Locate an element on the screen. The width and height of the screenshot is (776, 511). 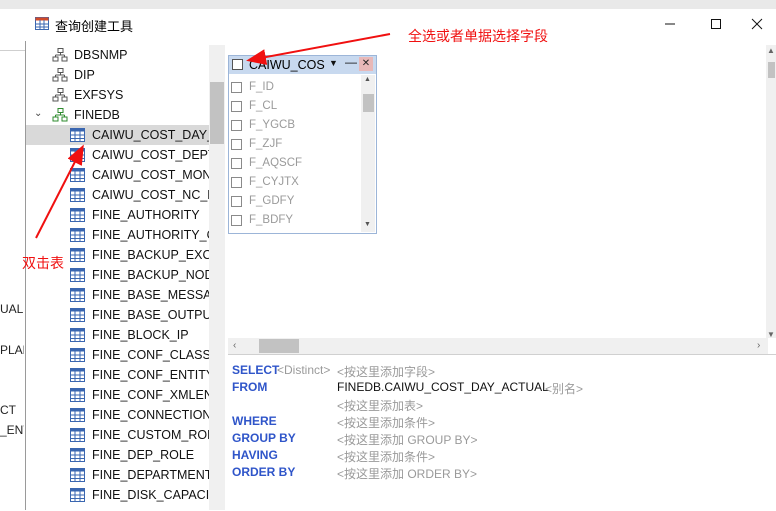
field-row: F_YGCB is located at coordinates (296, 125).